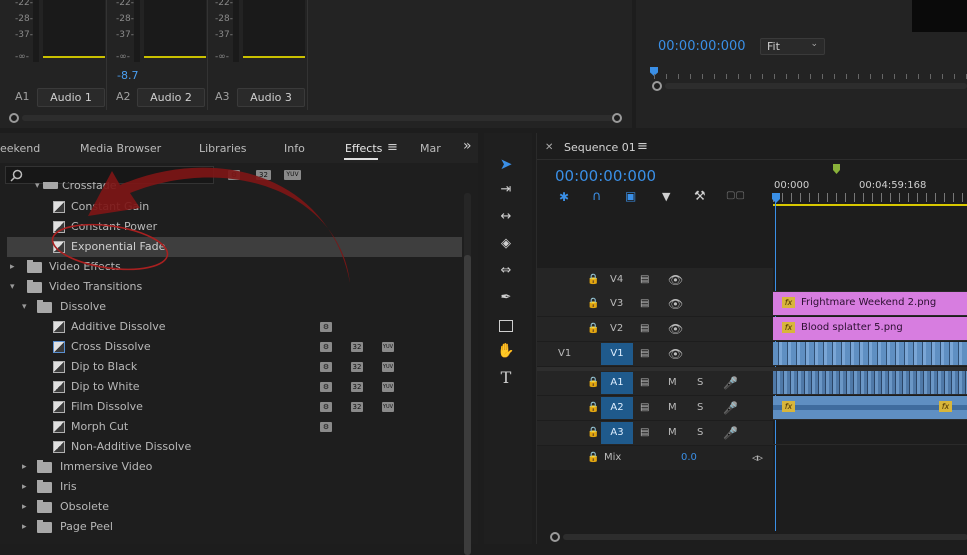 Image resolution: width=967 pixels, height=555 pixels. What do you see at coordinates (564, 354) in the screenshot?
I see `source-patch-label: V1` at bounding box center [564, 354].